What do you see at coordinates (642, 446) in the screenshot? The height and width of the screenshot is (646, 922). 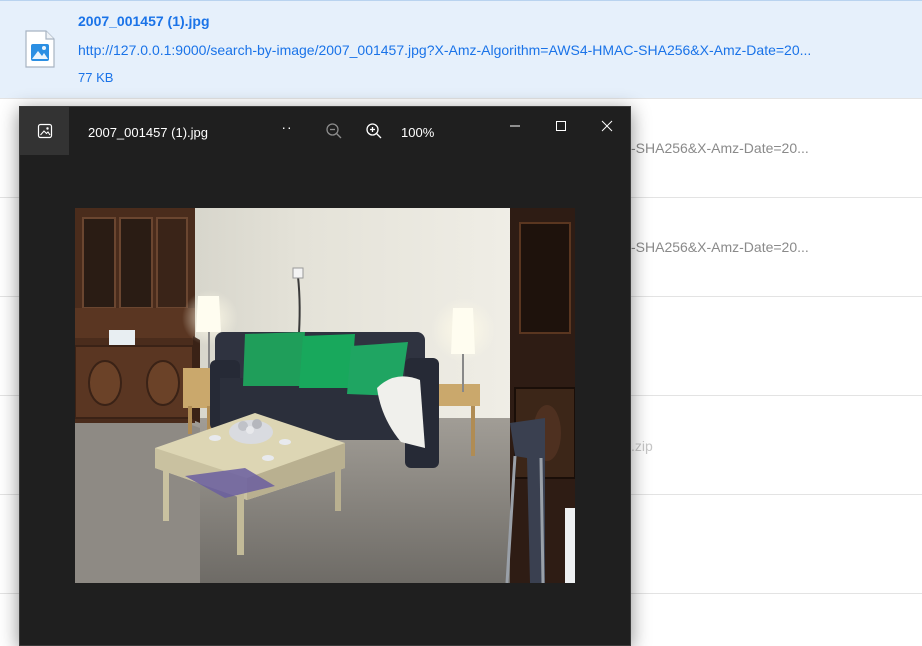 I see `download-filename-partial: .zip` at bounding box center [642, 446].